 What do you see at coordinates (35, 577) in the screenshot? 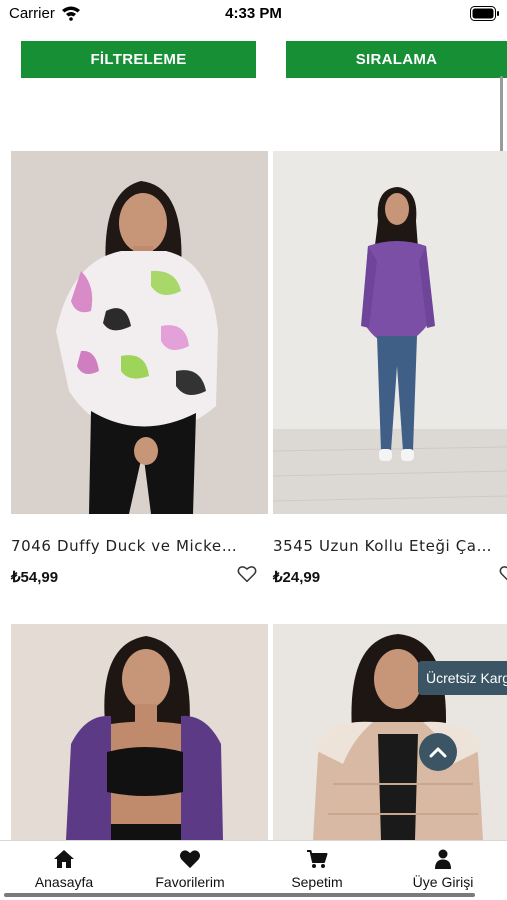
I see `product-price: ₺54,99` at bounding box center [35, 577].